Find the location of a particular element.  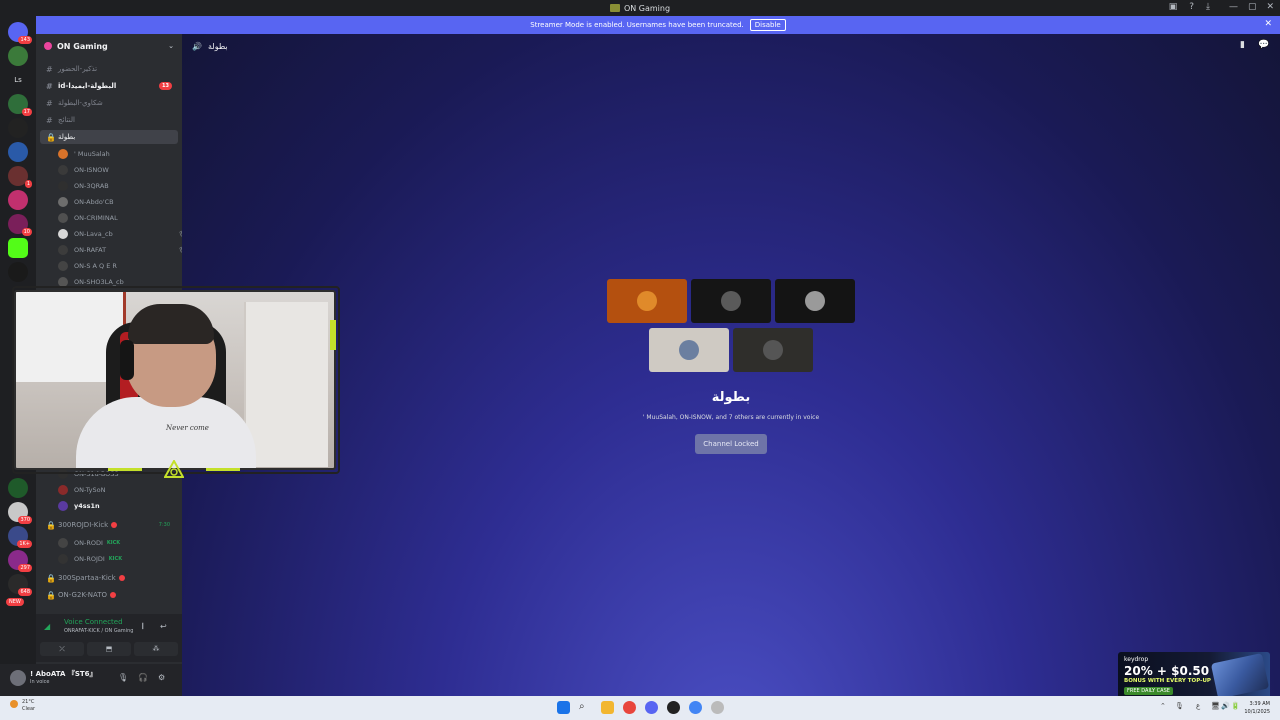

noise-suppression-icon: 𝄃 is located at coordinates (143, 627).